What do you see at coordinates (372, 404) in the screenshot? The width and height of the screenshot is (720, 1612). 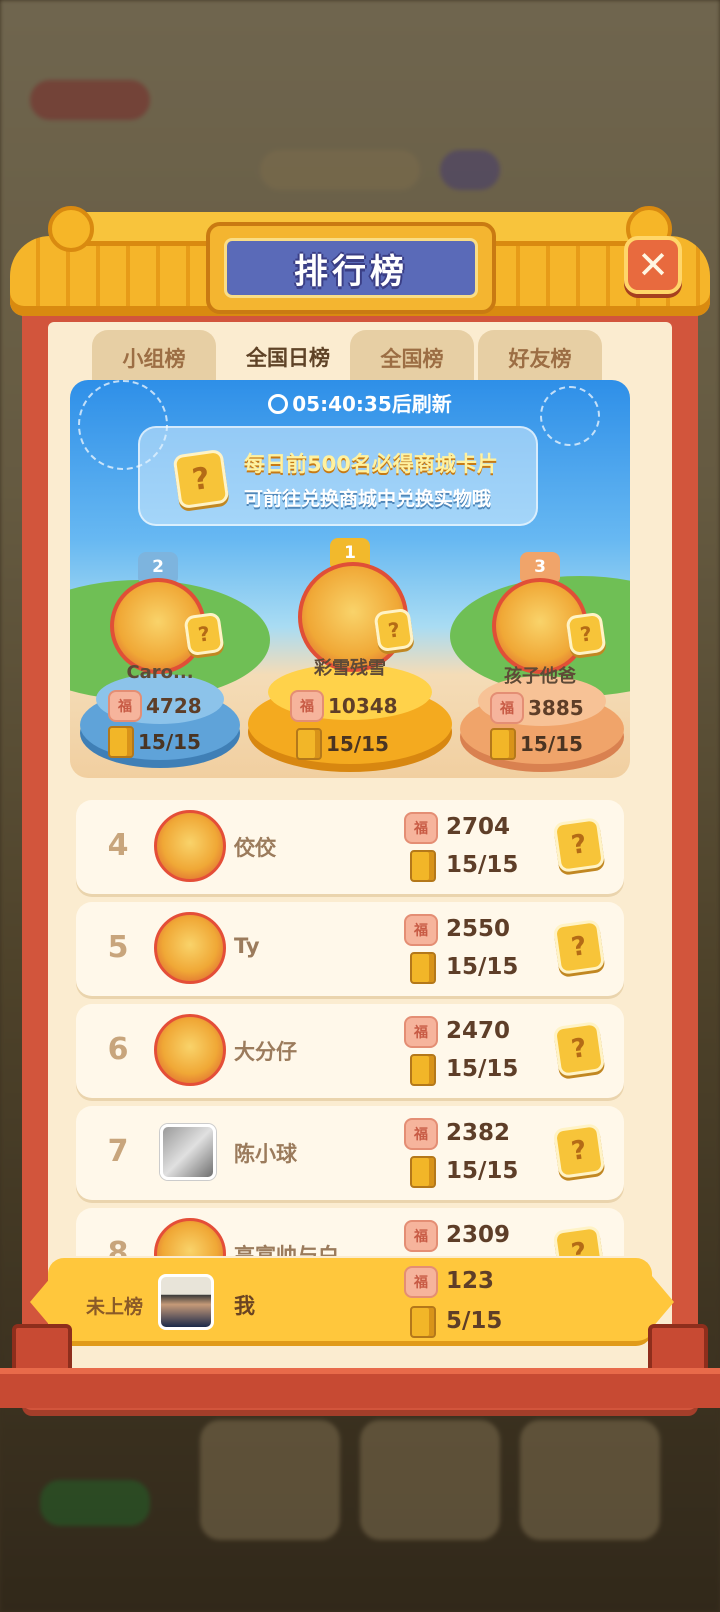 I see `refresh-text: 05:40:35后刷新` at bounding box center [372, 404].